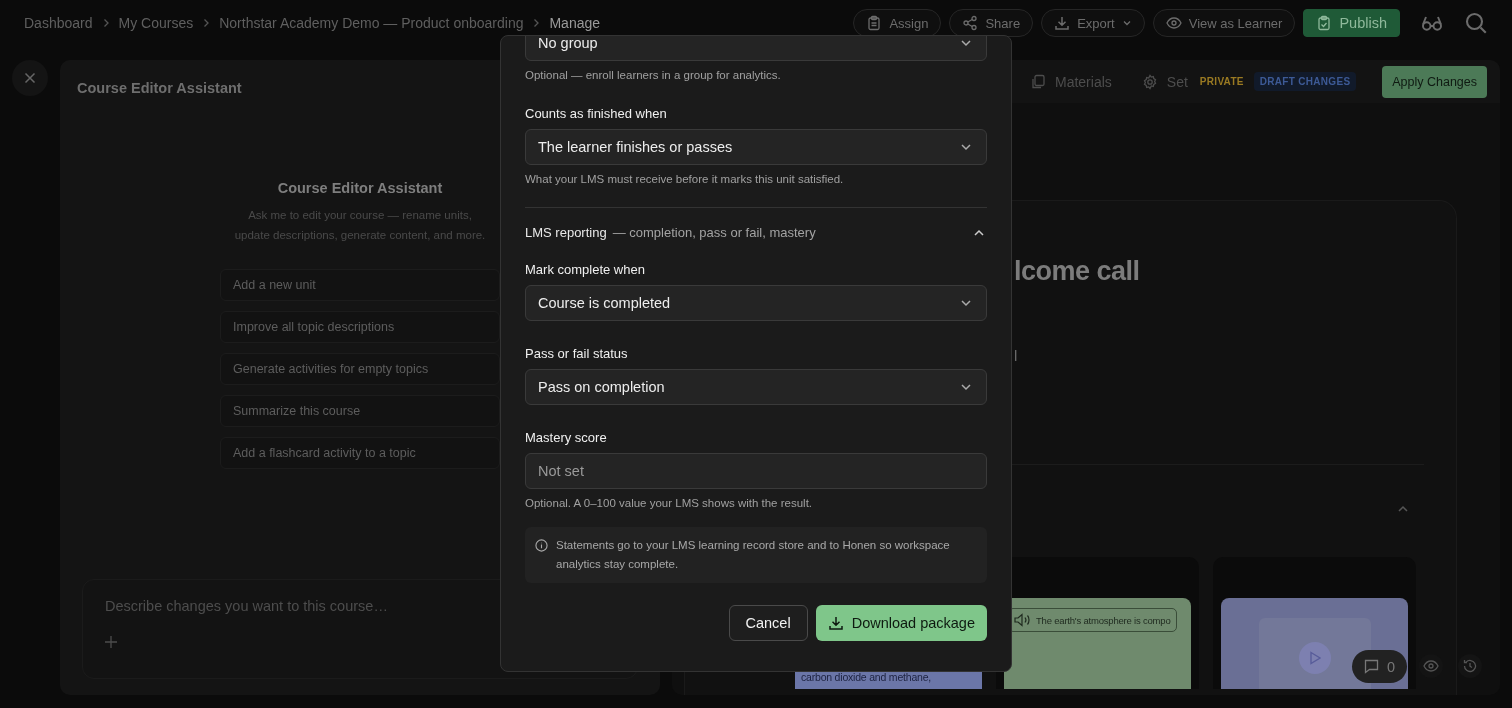 Image resolution: width=1512 pixels, height=708 pixels. What do you see at coordinates (1305, 81) in the screenshot?
I see `status-label: DRAFT CHANGES` at bounding box center [1305, 81].